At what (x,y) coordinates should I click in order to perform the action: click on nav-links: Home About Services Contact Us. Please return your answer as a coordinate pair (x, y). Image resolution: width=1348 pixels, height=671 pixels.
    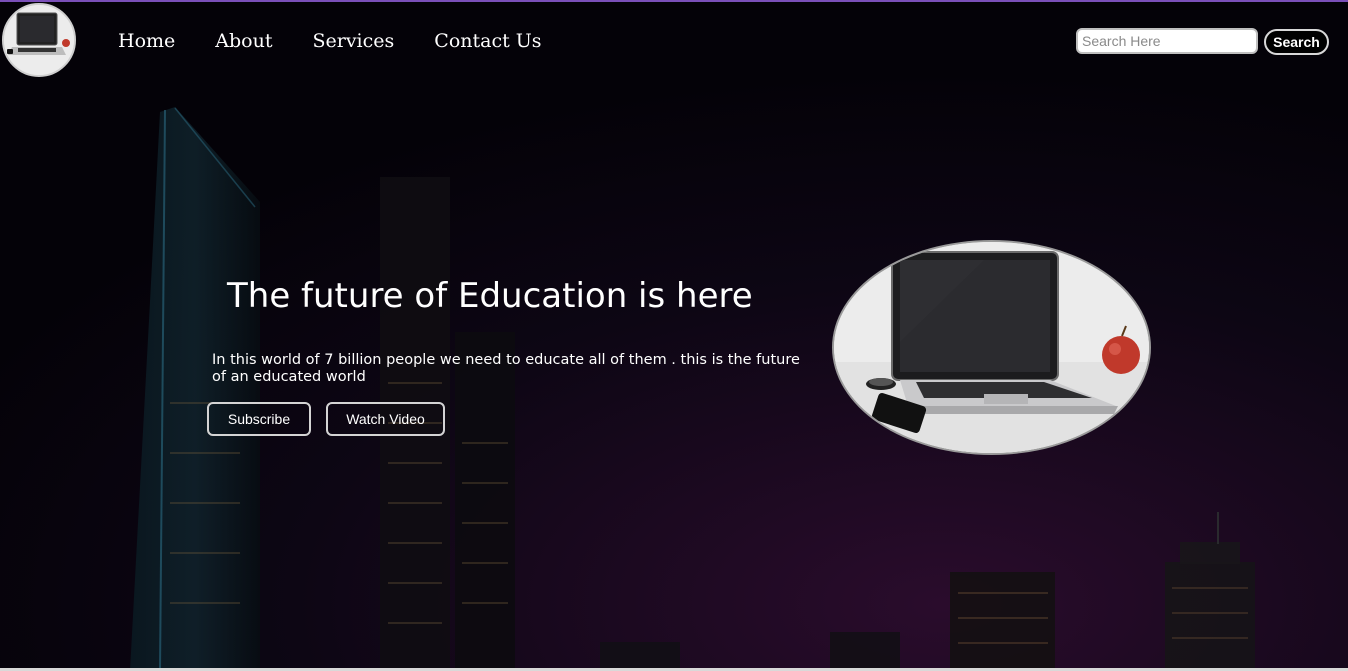
    Looking at the image, I should click on (350, 41).